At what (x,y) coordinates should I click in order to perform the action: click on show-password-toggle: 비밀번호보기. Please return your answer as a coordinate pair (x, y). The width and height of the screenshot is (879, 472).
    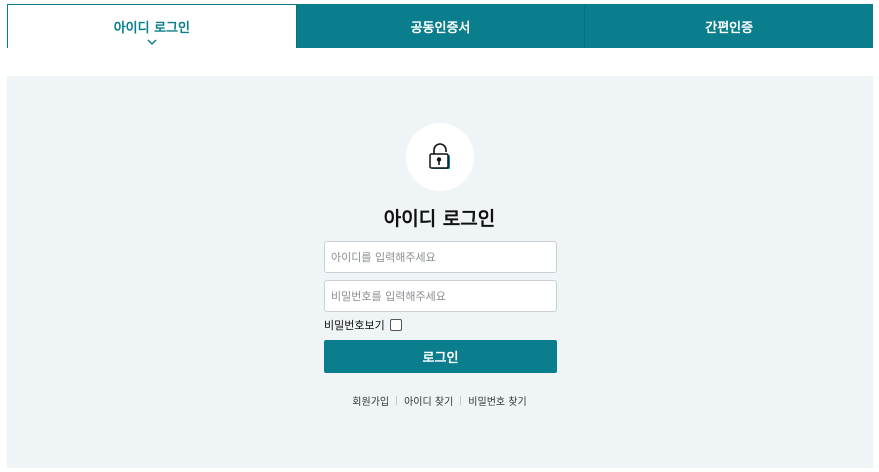
    Looking at the image, I should click on (363, 325).